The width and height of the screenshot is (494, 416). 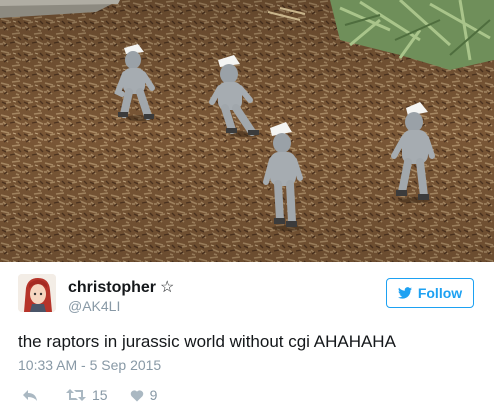 What do you see at coordinates (89, 365) in the screenshot?
I see `tweet-timestamp: 10:33 AM - 5 Sep 2015` at bounding box center [89, 365].